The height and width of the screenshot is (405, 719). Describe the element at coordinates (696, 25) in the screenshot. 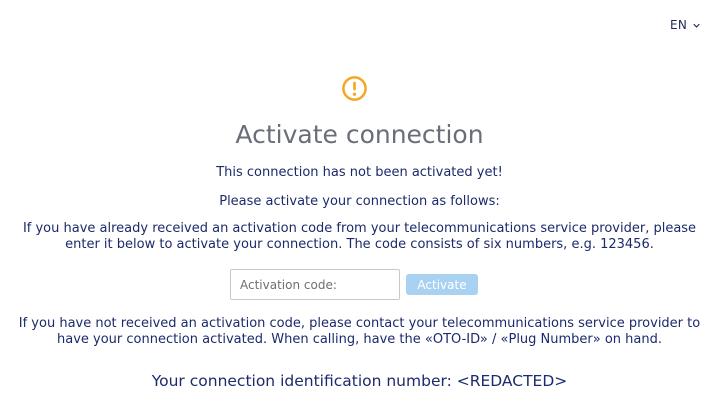

I see `chevron-down-icon` at that location.